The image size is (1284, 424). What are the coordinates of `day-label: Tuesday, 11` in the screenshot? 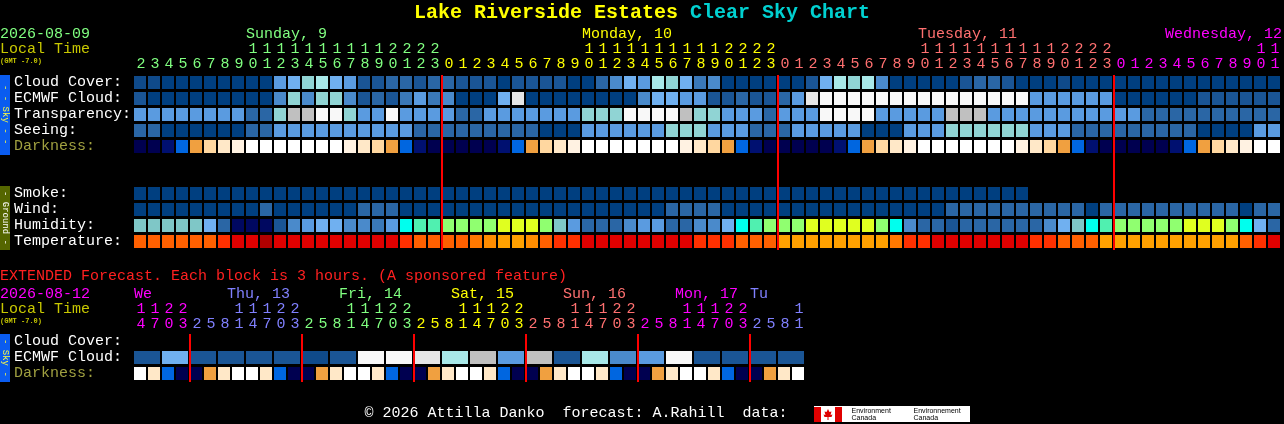 It's located at (968, 34).